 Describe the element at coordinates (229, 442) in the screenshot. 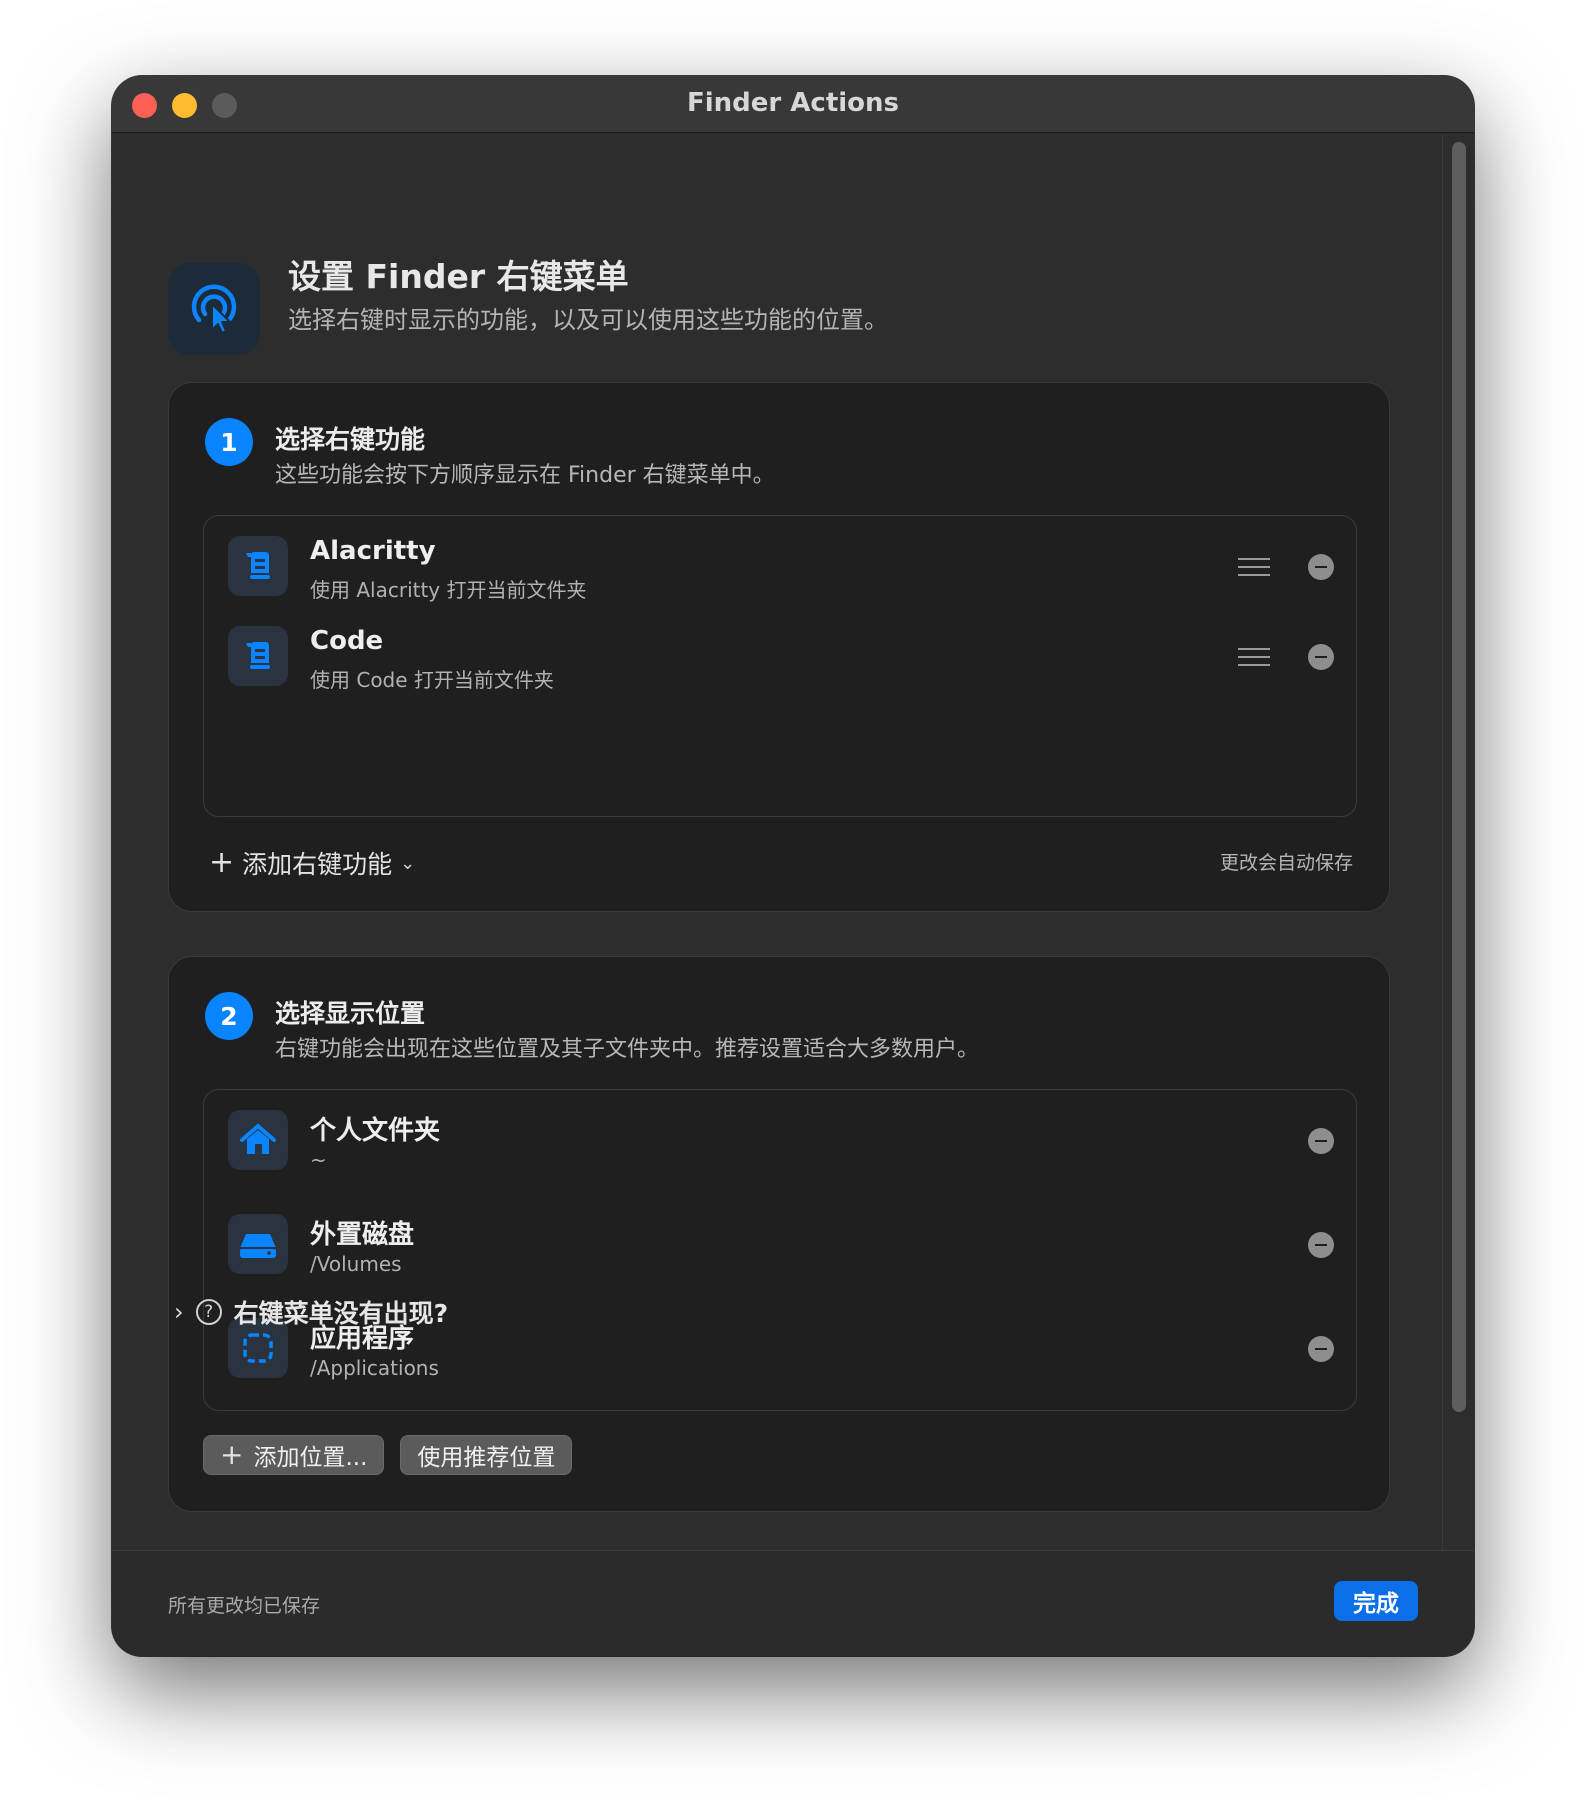

I see `step-1-badge: 1` at that location.